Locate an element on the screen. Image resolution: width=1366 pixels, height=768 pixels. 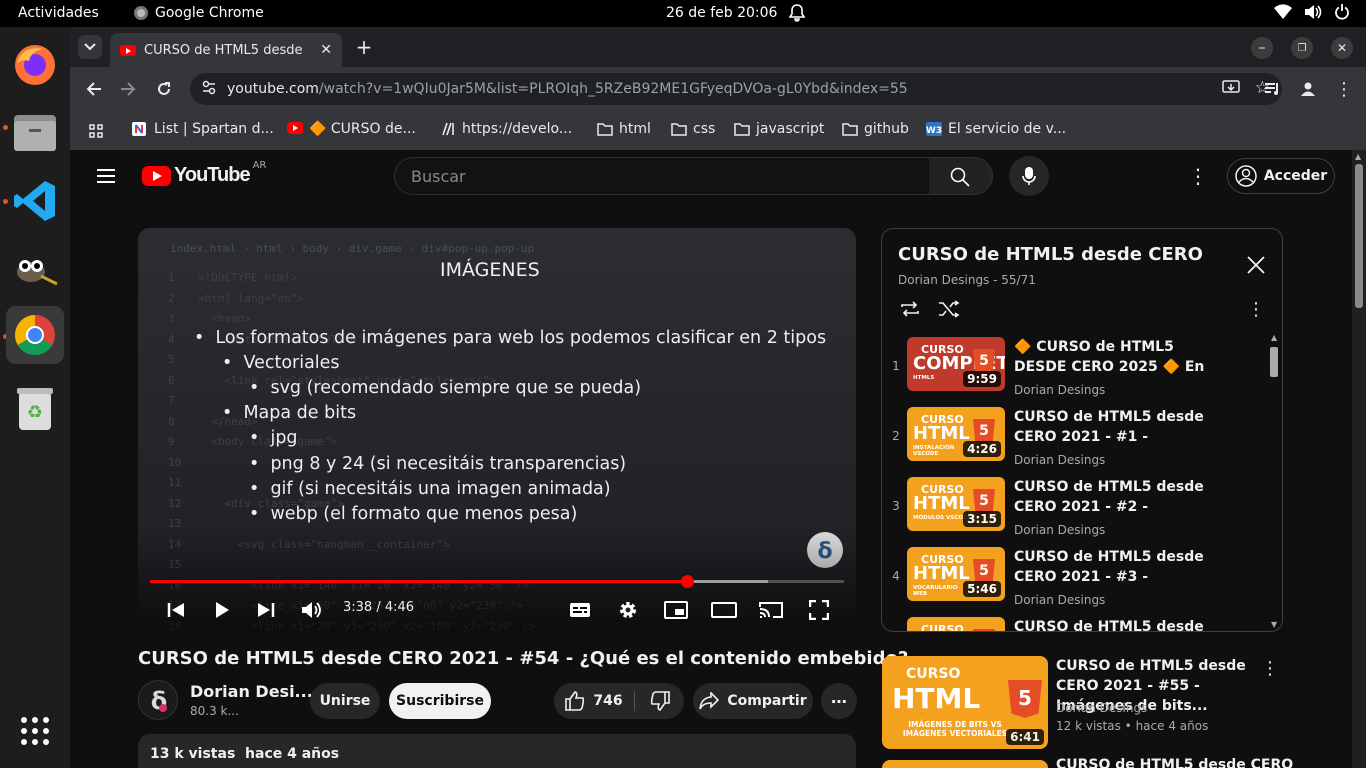
youtube-logo: YouTube AR is located at coordinates (204, 173).